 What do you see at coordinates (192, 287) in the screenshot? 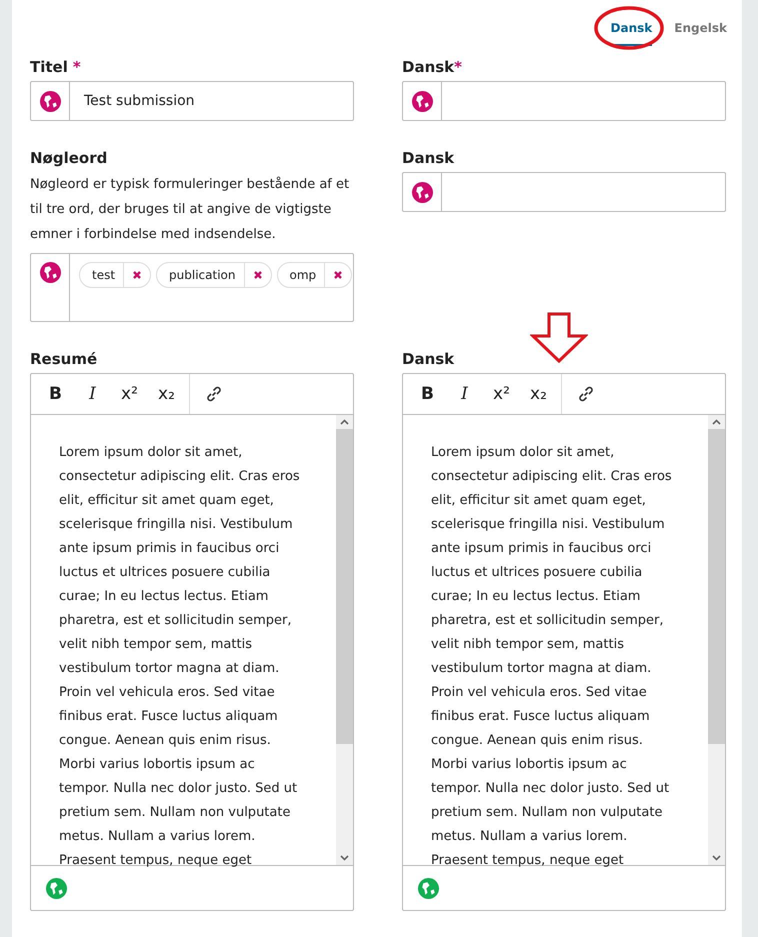
I see `keywords-field: test publication omp` at bounding box center [192, 287].